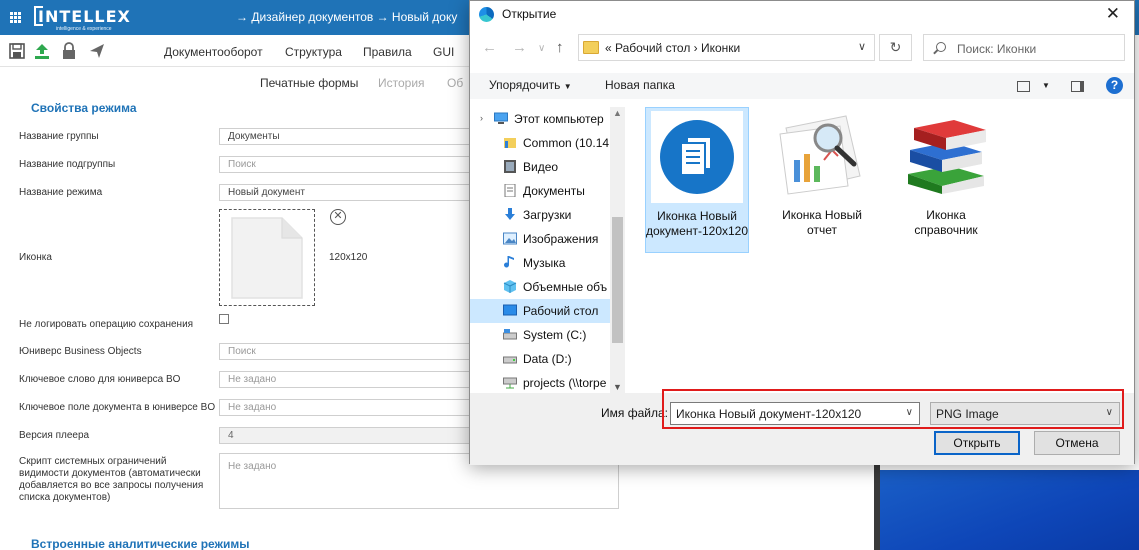 The width and height of the screenshot is (1139, 550). What do you see at coordinates (977, 443) in the screenshot?
I see `open-button: Открыть` at bounding box center [977, 443].